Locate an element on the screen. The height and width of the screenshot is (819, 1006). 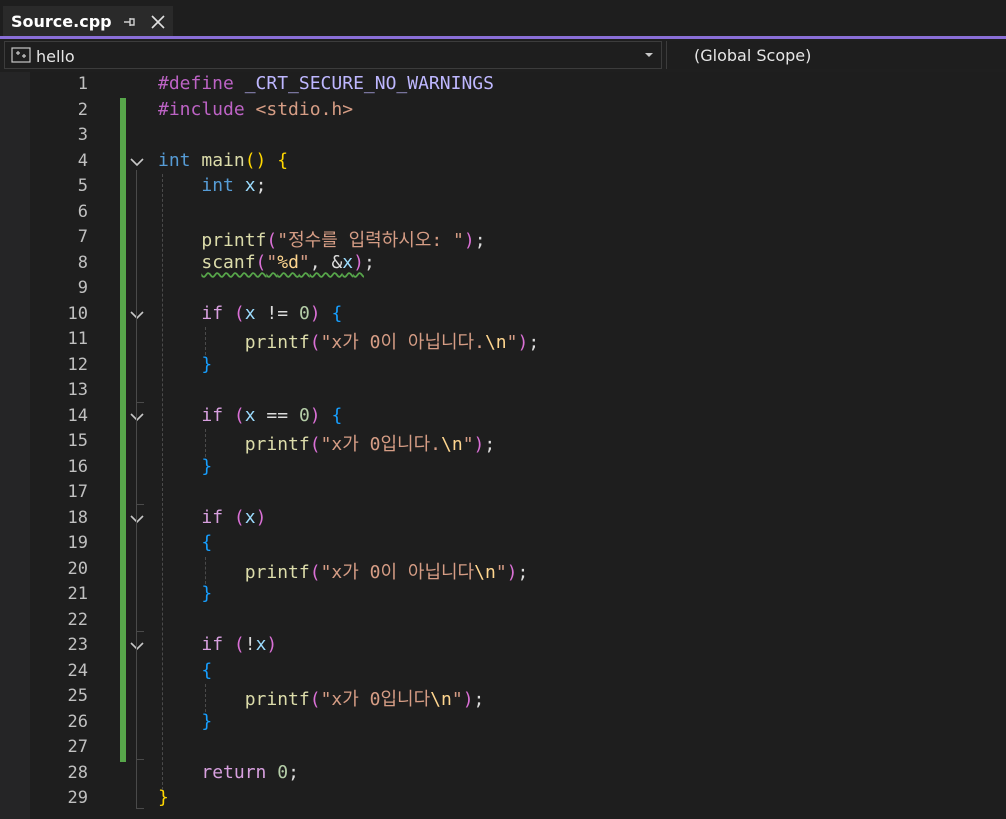
code-line: 3 is located at coordinates (503, 136).